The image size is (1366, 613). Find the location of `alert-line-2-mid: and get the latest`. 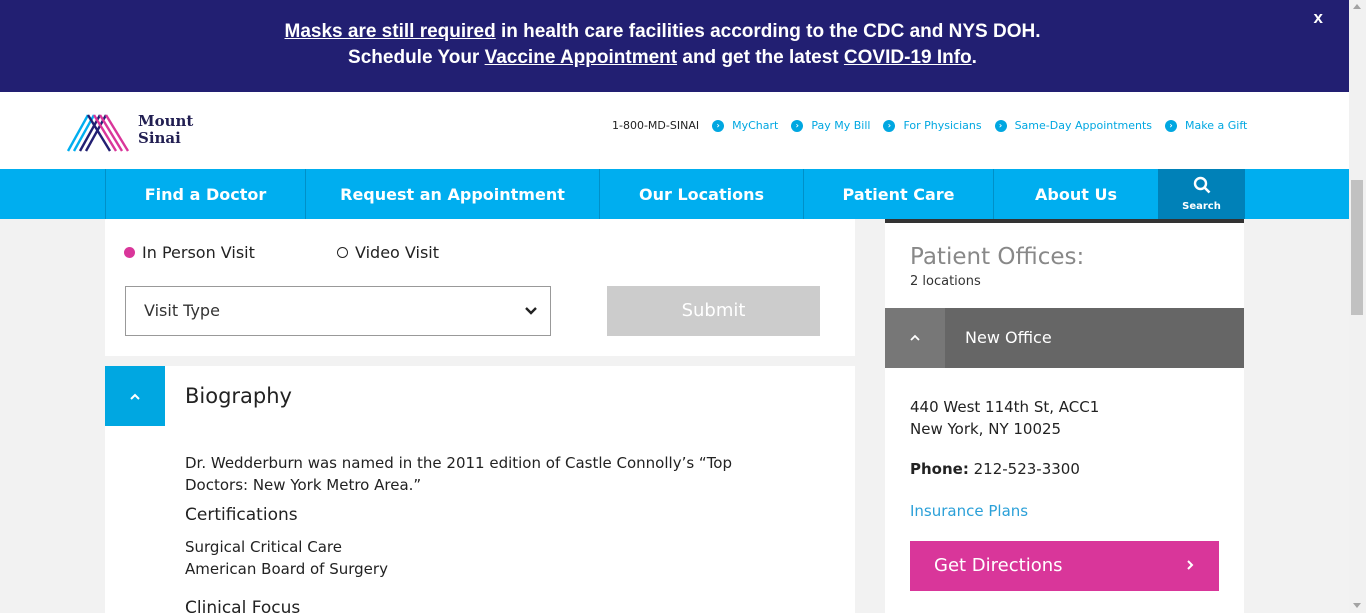

alert-line-2-mid: and get the latest is located at coordinates (760, 57).